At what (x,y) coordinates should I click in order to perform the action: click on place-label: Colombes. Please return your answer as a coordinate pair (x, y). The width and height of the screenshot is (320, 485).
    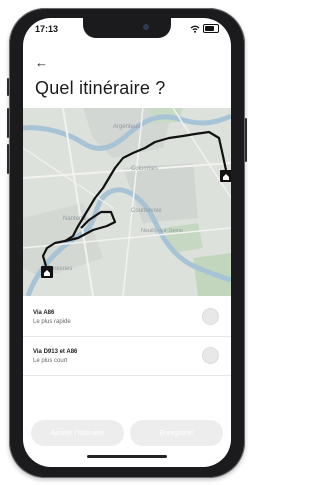
    Looking at the image, I should click on (144, 169).